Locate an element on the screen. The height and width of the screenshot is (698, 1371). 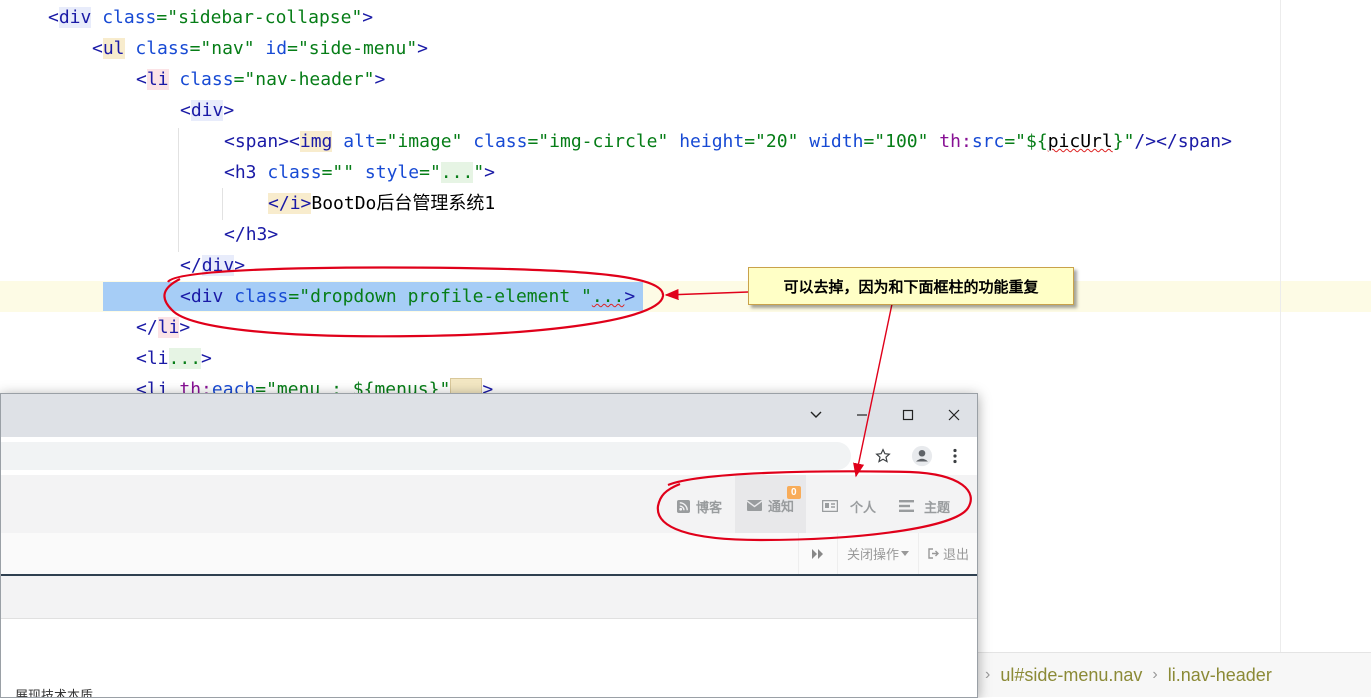
code-token: =" is located at coordinates (430, 172).